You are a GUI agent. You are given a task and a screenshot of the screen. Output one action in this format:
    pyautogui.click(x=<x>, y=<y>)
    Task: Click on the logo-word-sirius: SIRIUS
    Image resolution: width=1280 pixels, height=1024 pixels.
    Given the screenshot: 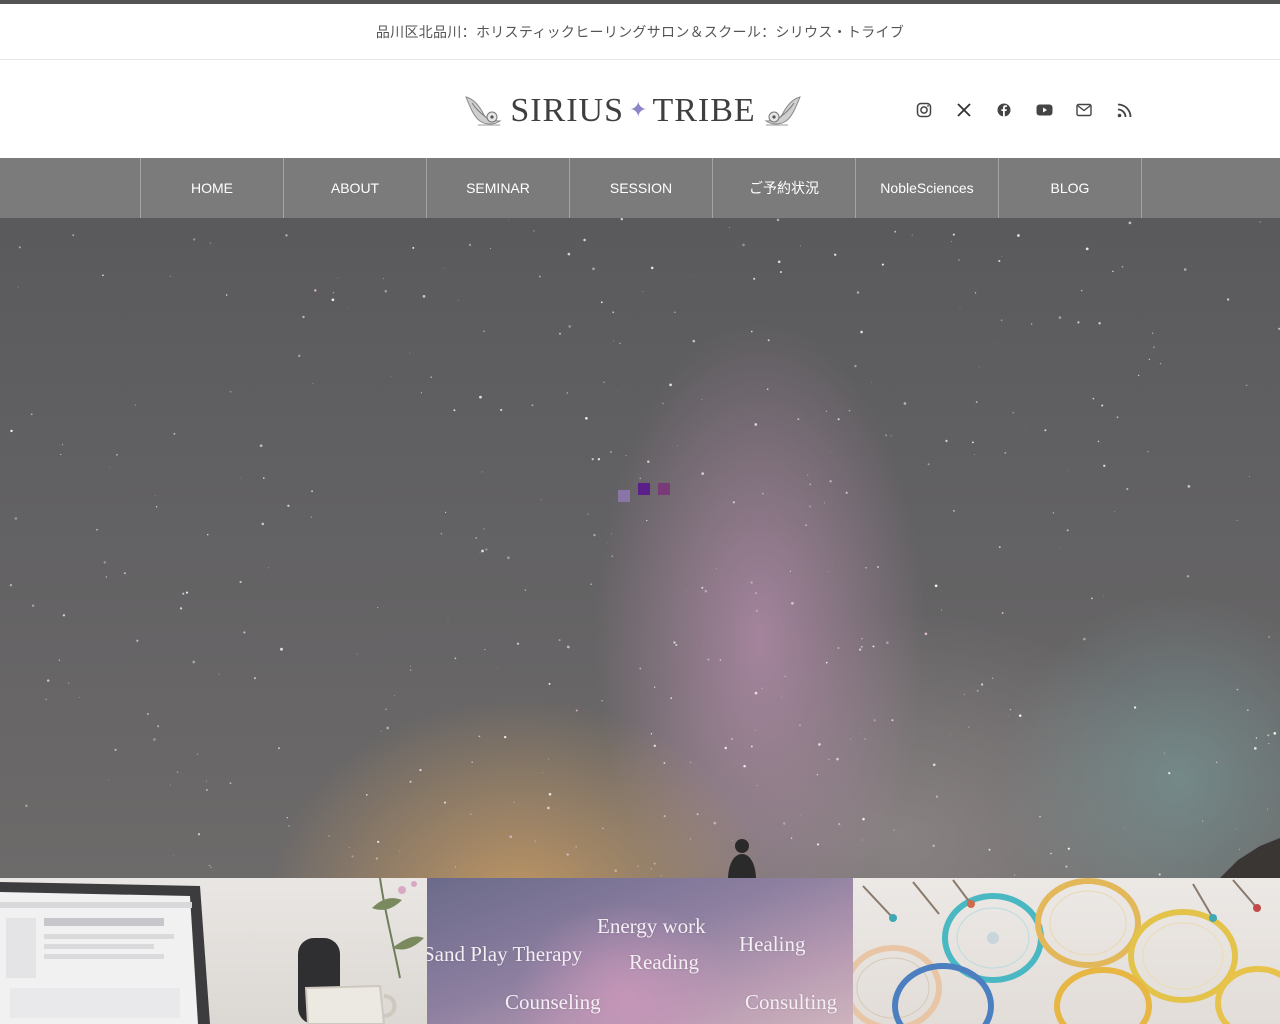 What is the action you would take?
    pyautogui.click(x=567, y=110)
    